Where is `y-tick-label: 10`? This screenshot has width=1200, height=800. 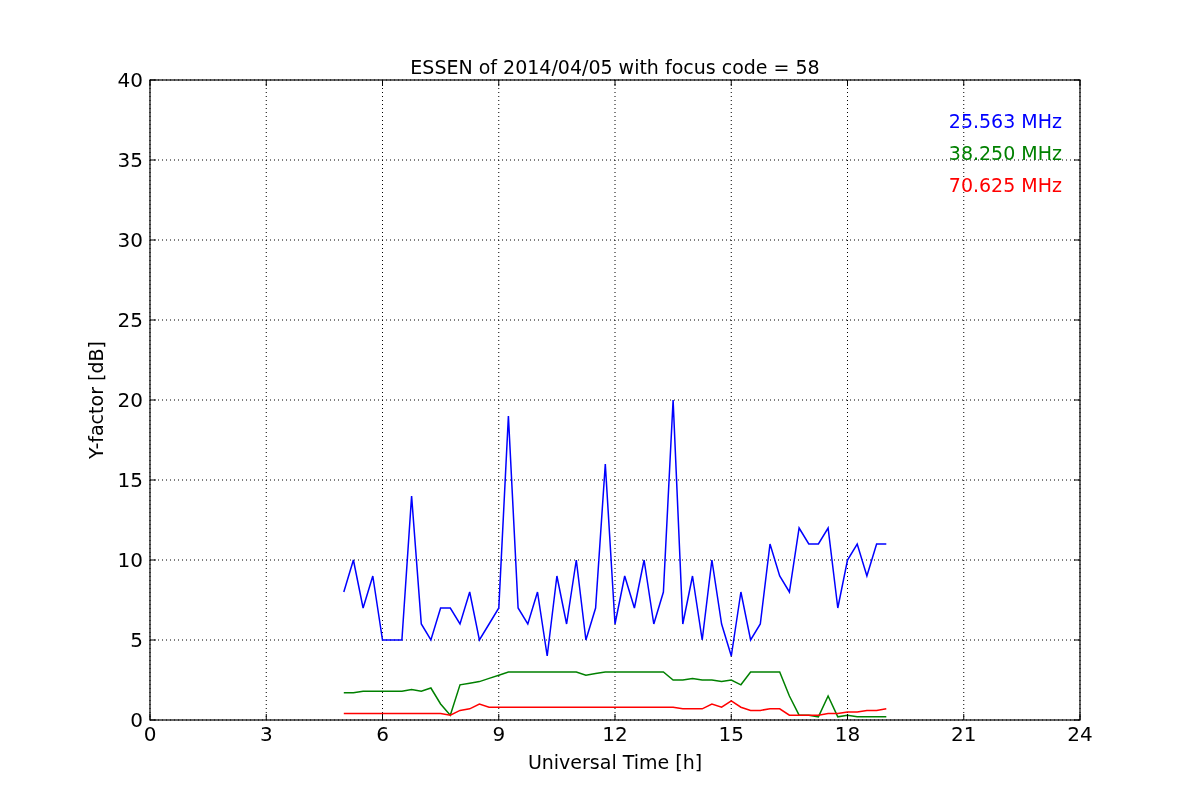
y-tick-label: 10 is located at coordinates (130, 560).